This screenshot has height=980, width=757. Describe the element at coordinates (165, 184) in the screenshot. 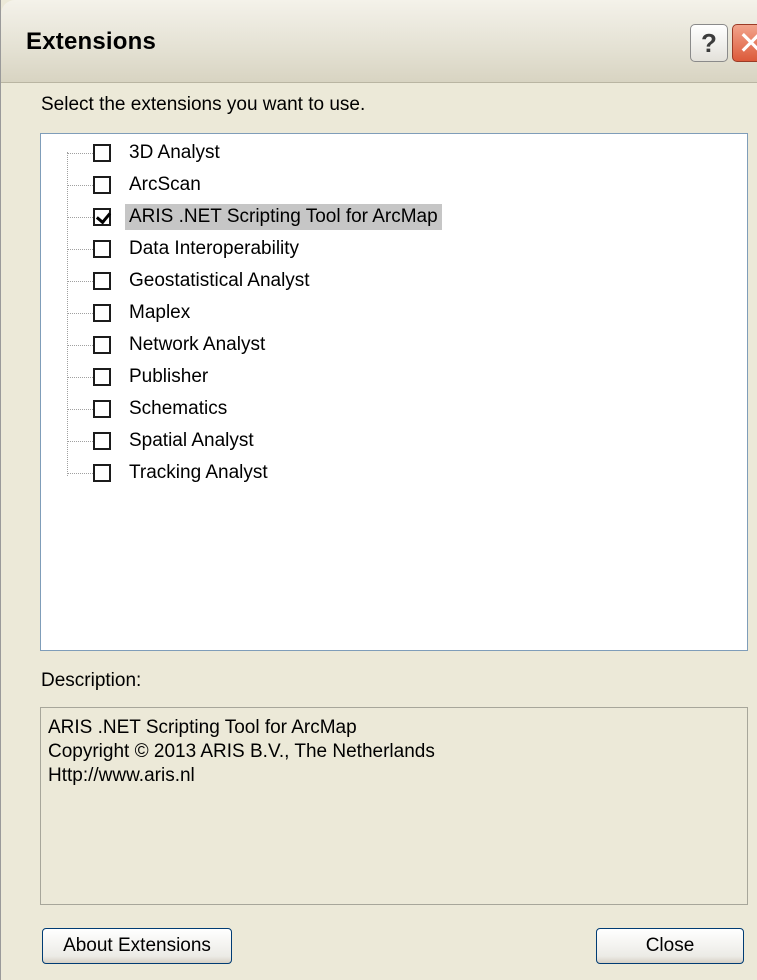

I see `list-item-label: ArcScan` at that location.